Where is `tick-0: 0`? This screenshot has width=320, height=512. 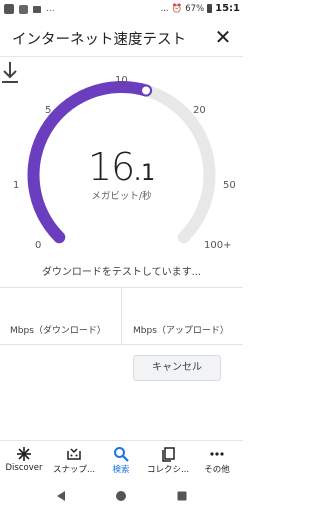 tick-0: 0 is located at coordinates (38, 245).